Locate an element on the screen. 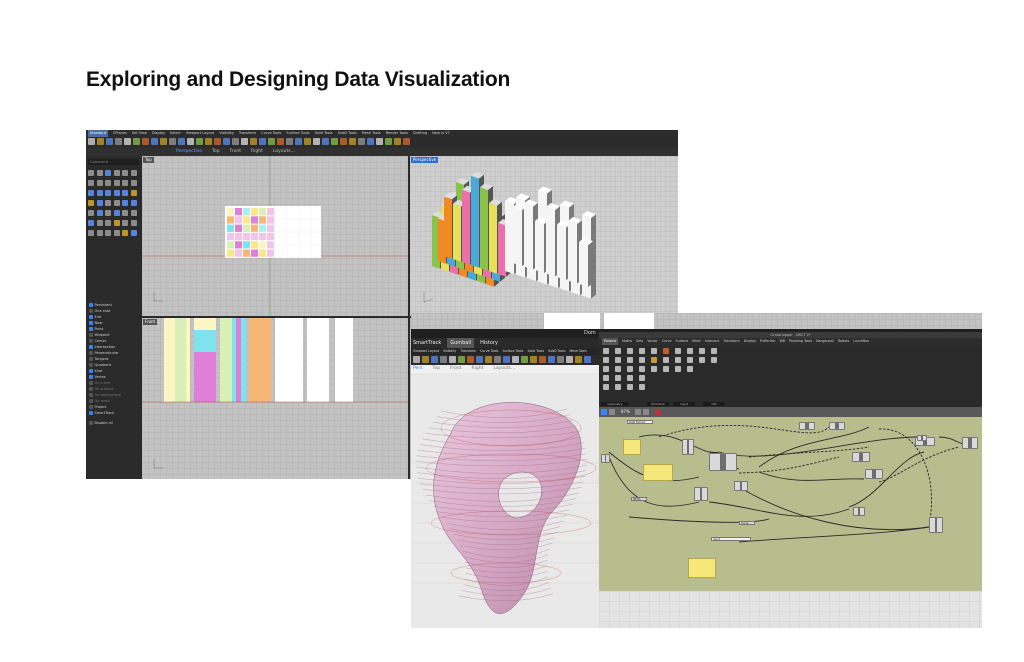  front-menu-tab: Curve Tools is located at coordinates (489, 351).